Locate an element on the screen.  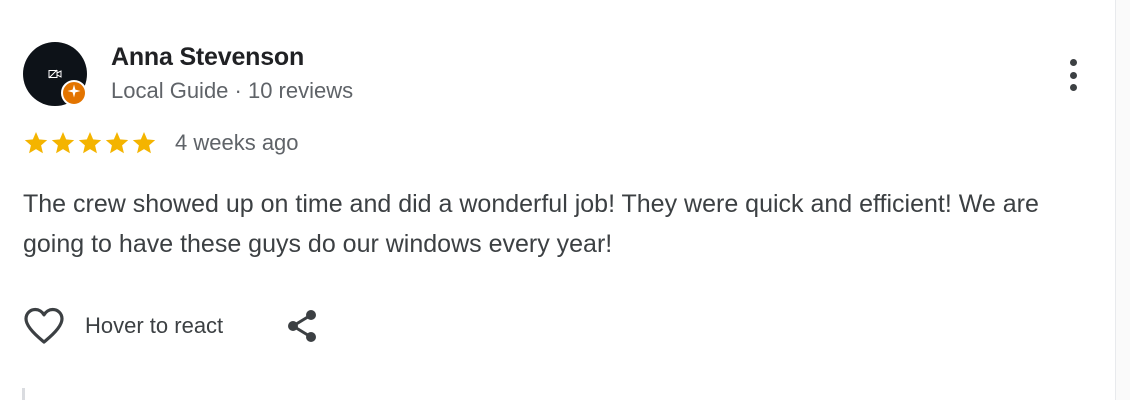
local-guide-badge is located at coordinates (74, 93).